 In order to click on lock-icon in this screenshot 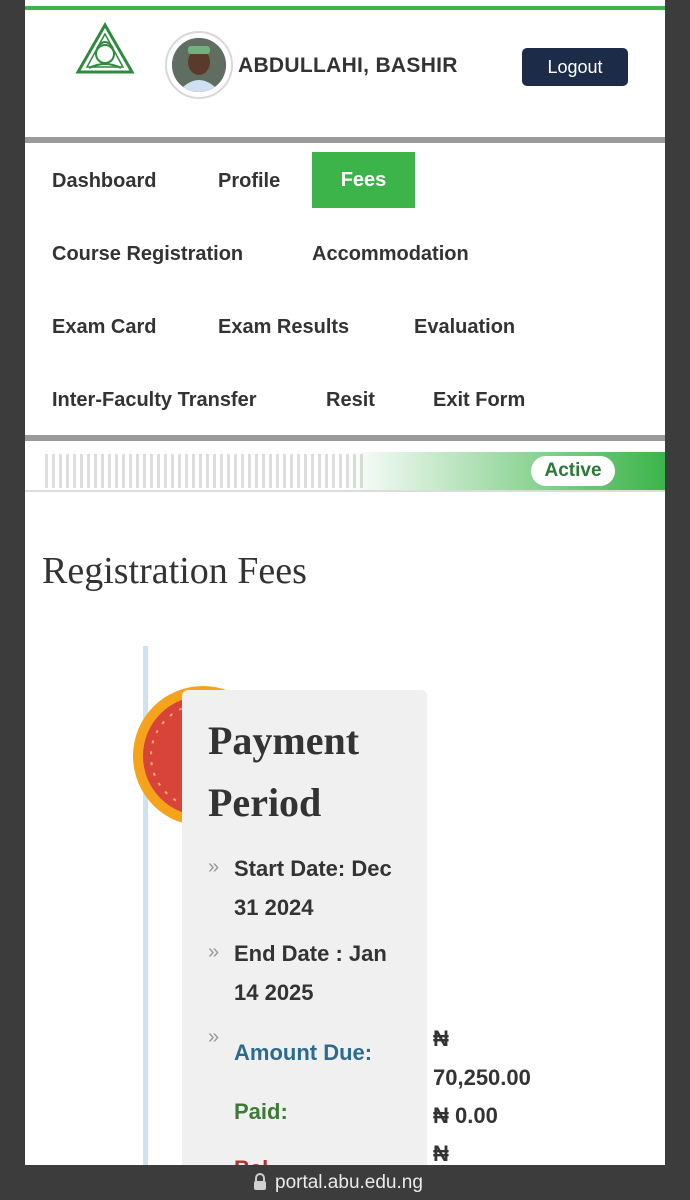, I will do `click(260, 1181)`.